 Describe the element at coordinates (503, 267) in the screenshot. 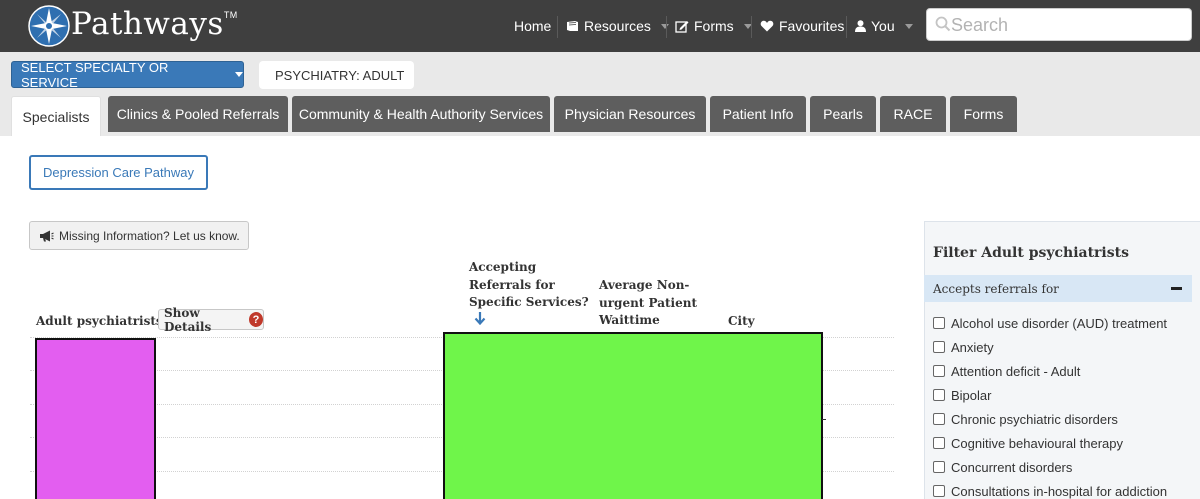

I see `header-line: Accepting` at that location.